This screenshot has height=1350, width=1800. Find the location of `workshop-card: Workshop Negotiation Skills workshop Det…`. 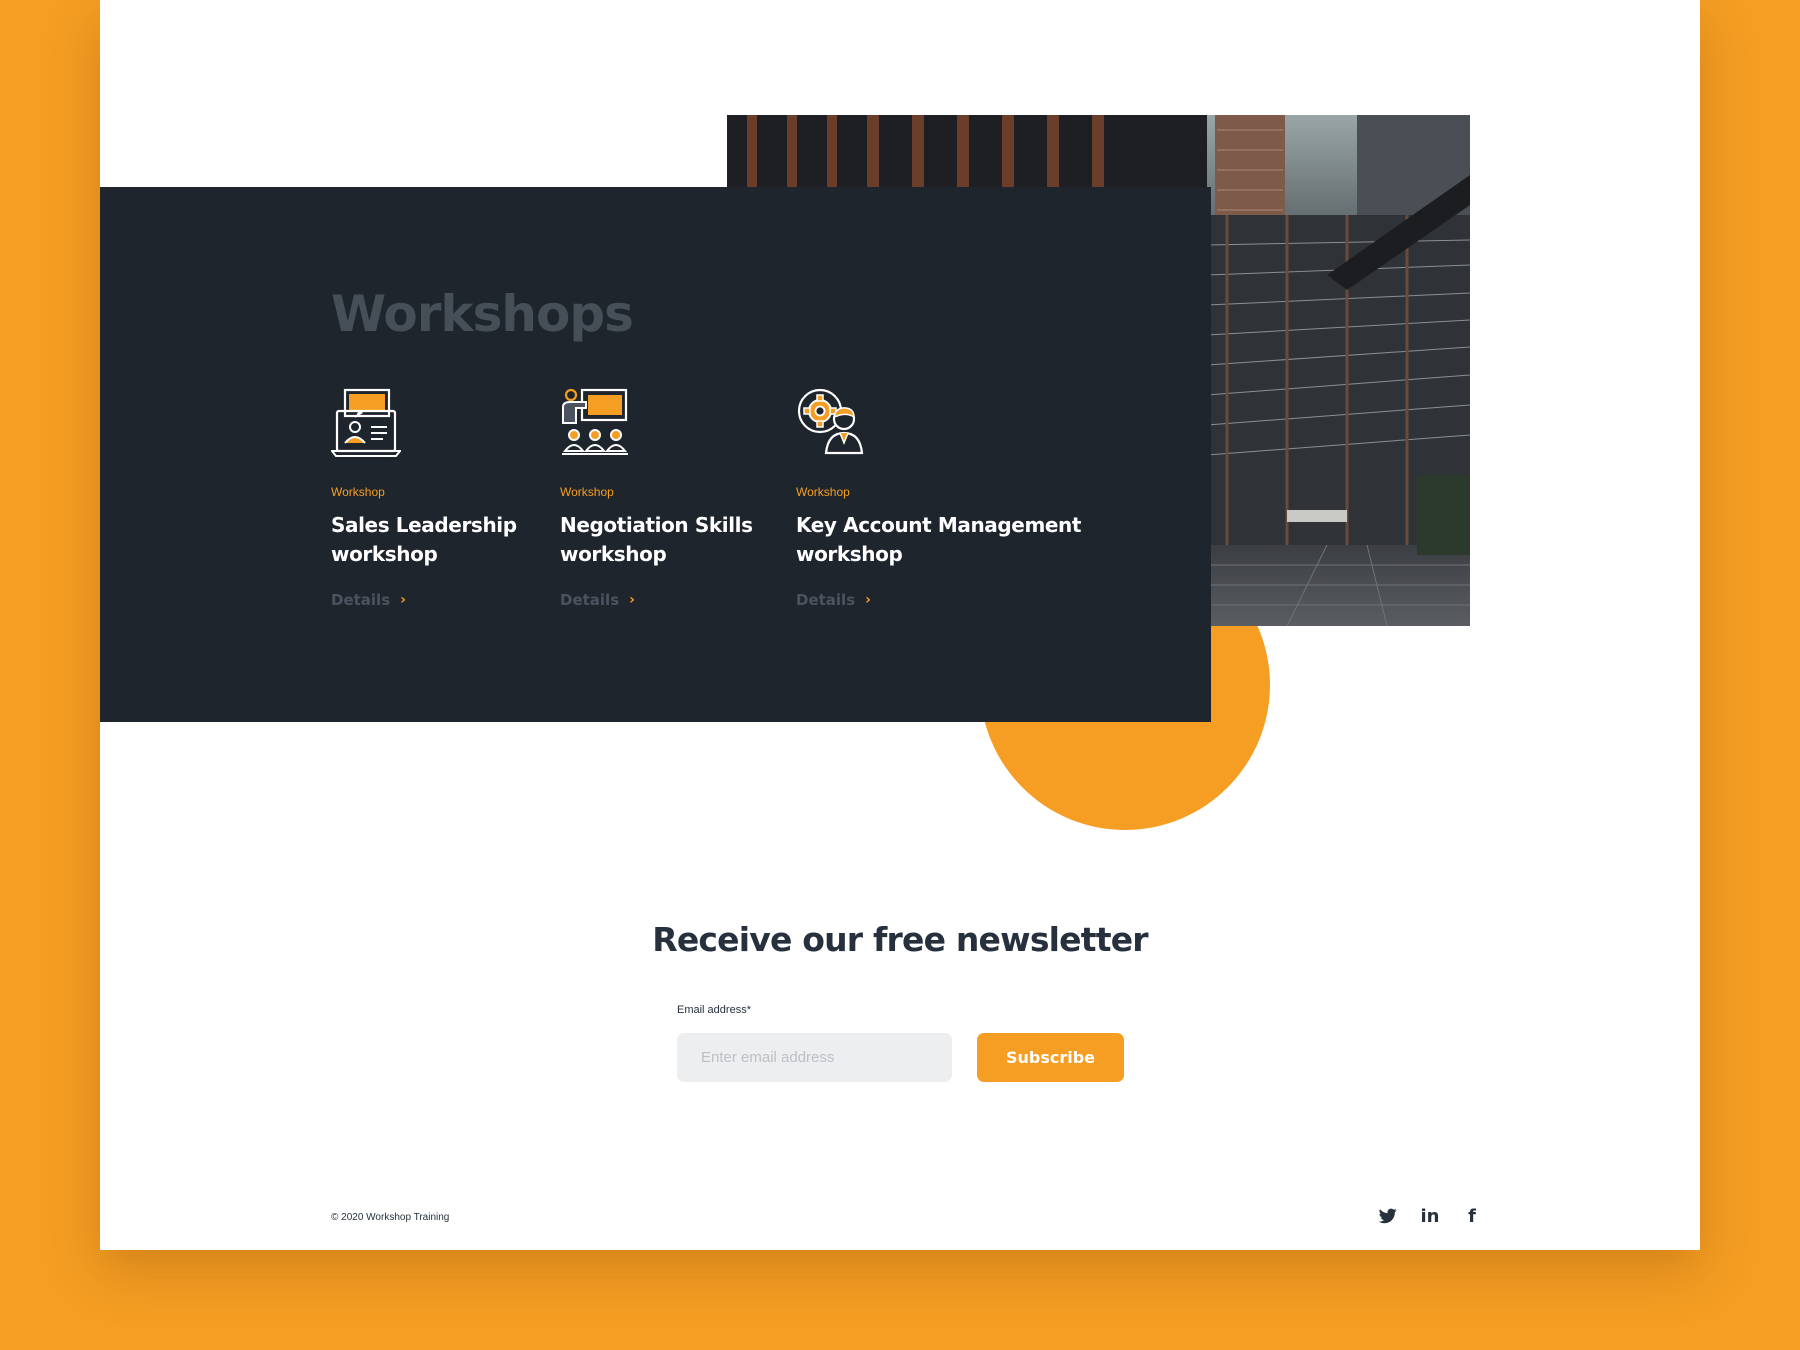

workshop-card: Workshop Negotiation Skills workshop Det… is located at coordinates (656, 498).